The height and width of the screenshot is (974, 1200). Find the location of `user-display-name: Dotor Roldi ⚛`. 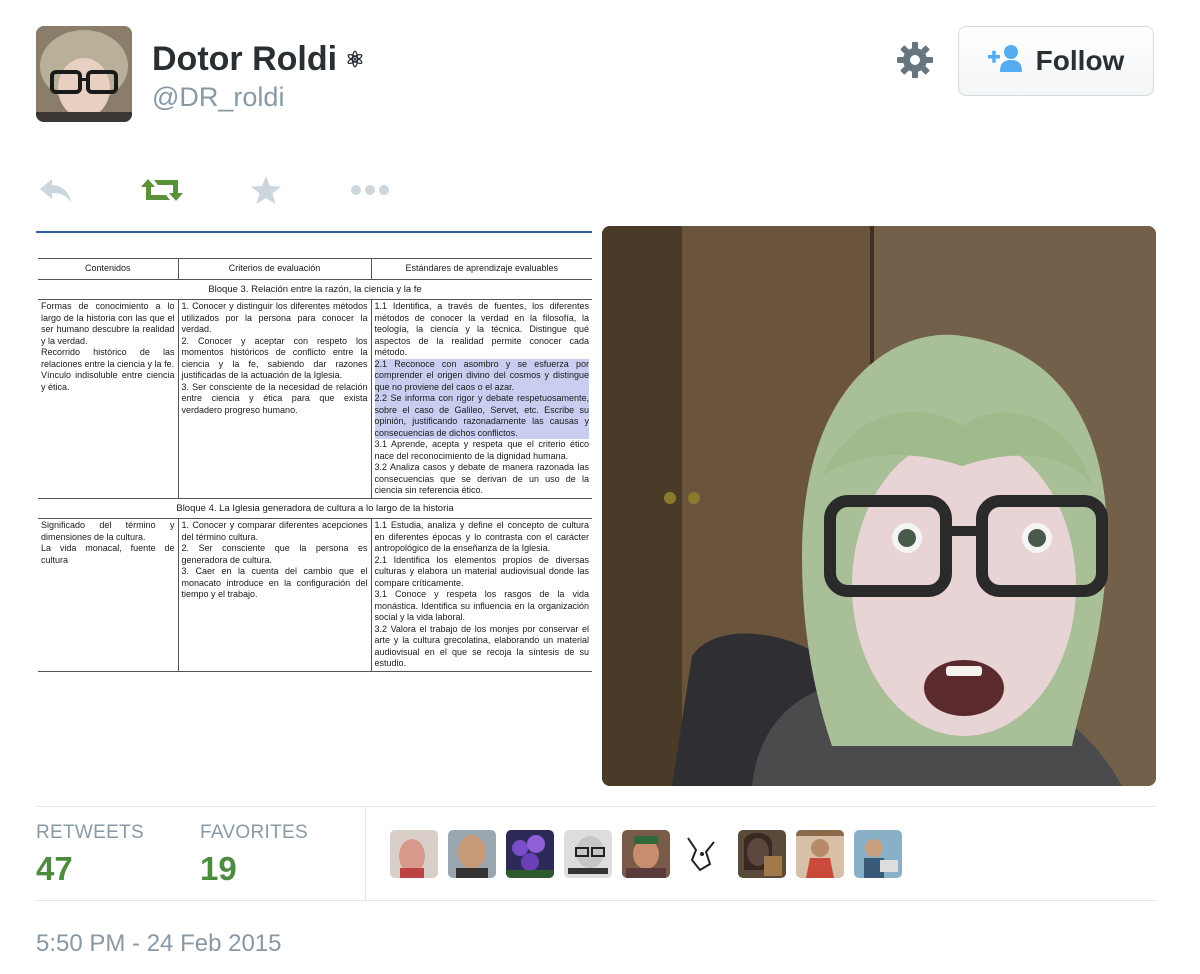

user-display-name: Dotor Roldi ⚛ is located at coordinates (258, 59).